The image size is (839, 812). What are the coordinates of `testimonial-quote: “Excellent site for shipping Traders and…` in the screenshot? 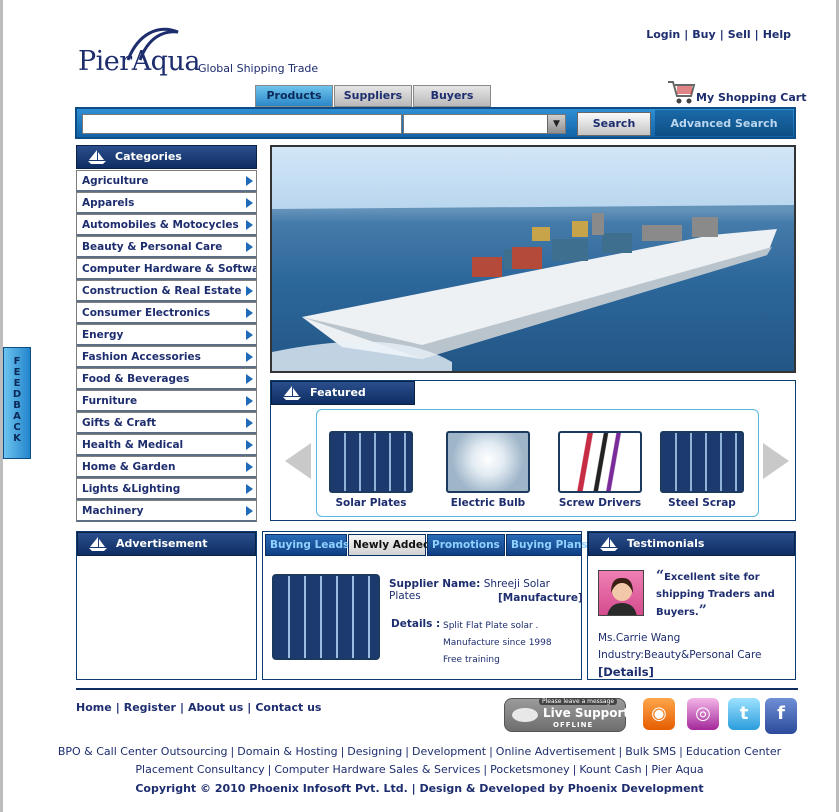 It's located at (715, 593).